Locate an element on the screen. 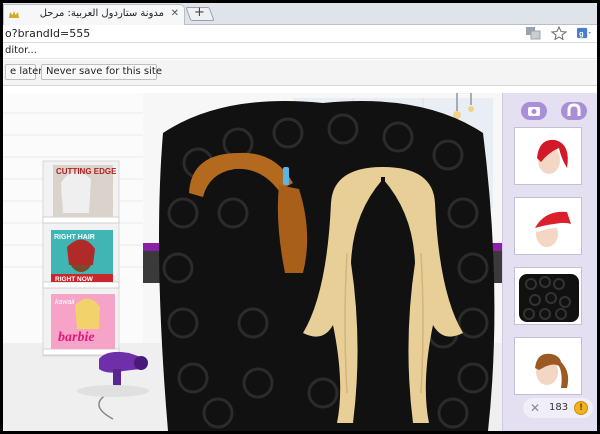  coin-count: 183 is located at coordinates (559, 407).